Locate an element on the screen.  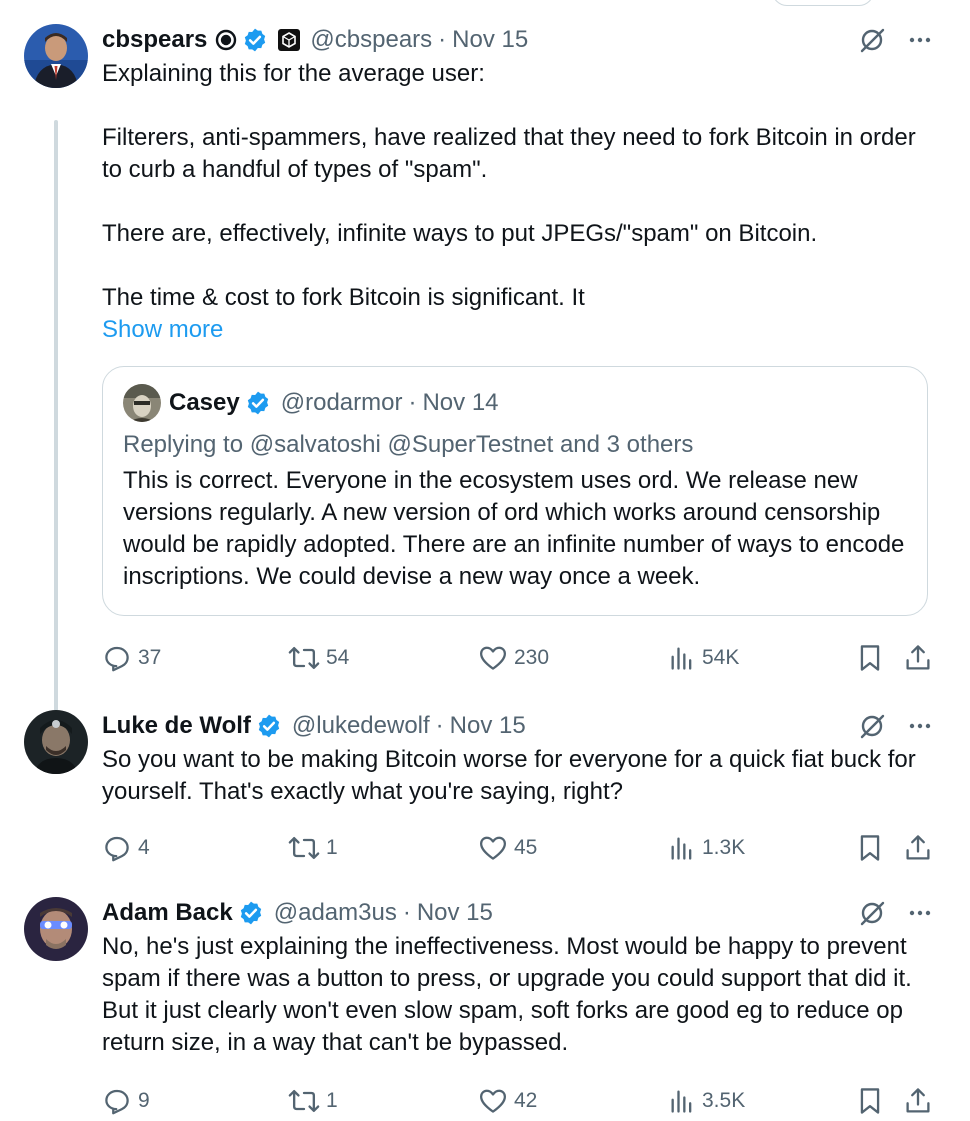
reply-button: 4 is located at coordinates (126, 848).